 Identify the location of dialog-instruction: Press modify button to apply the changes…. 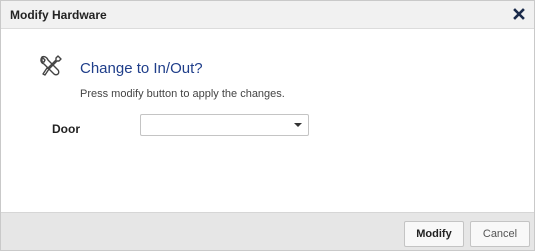
(182, 94).